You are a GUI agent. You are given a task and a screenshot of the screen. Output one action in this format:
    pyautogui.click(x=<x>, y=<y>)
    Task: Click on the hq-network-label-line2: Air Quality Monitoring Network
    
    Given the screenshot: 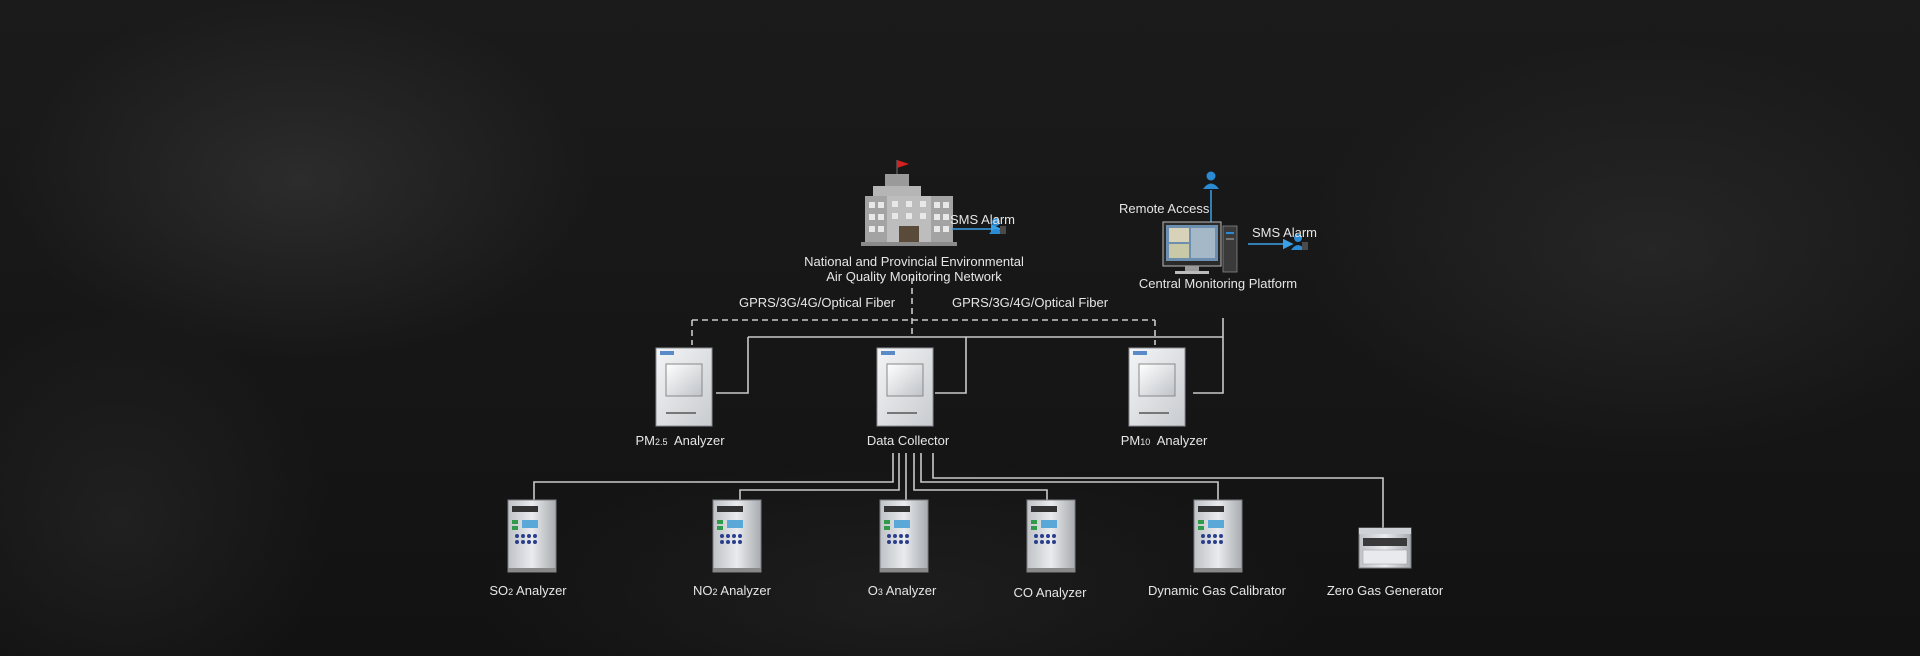 What is the action you would take?
    pyautogui.click(x=914, y=276)
    